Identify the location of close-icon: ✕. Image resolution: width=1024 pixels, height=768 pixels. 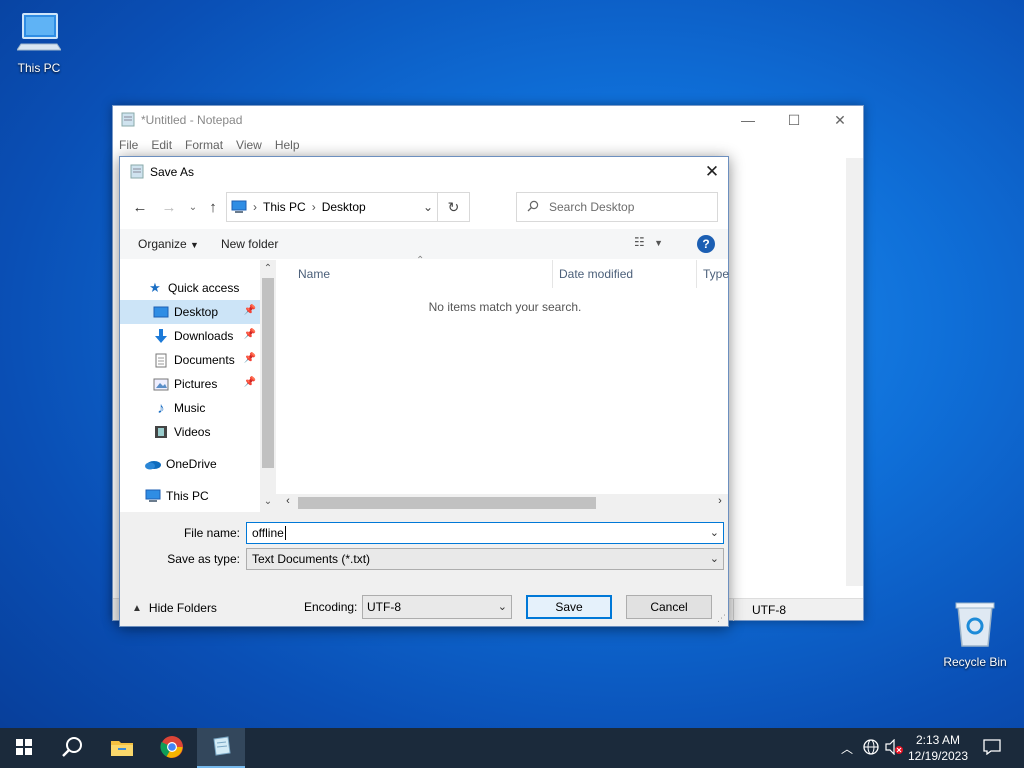
(712, 171).